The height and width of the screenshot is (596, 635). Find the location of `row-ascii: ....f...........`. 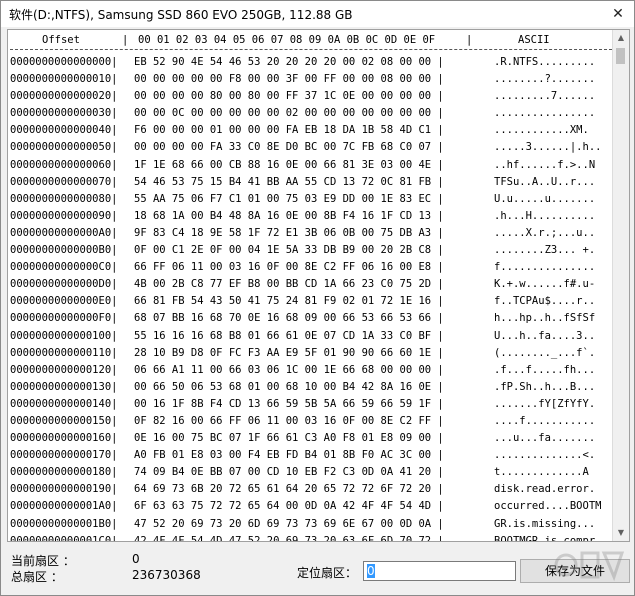

row-ascii: ....f........... is located at coordinates (545, 420).